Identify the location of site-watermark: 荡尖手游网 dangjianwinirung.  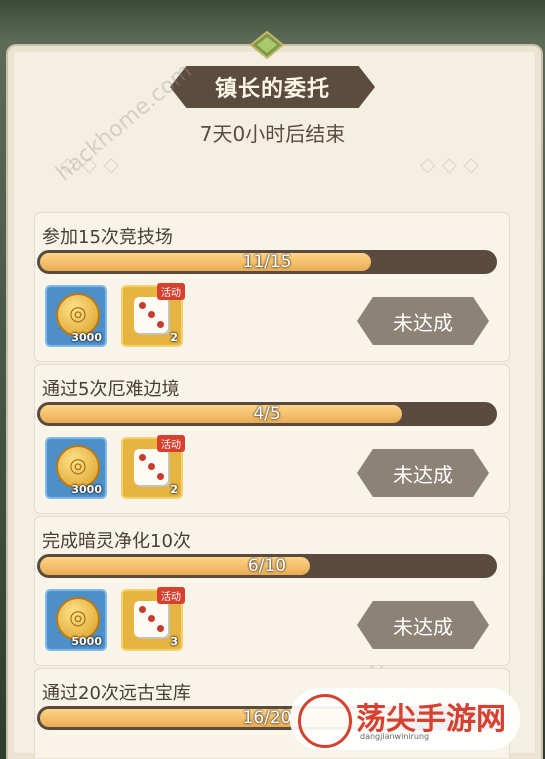
(405, 719).